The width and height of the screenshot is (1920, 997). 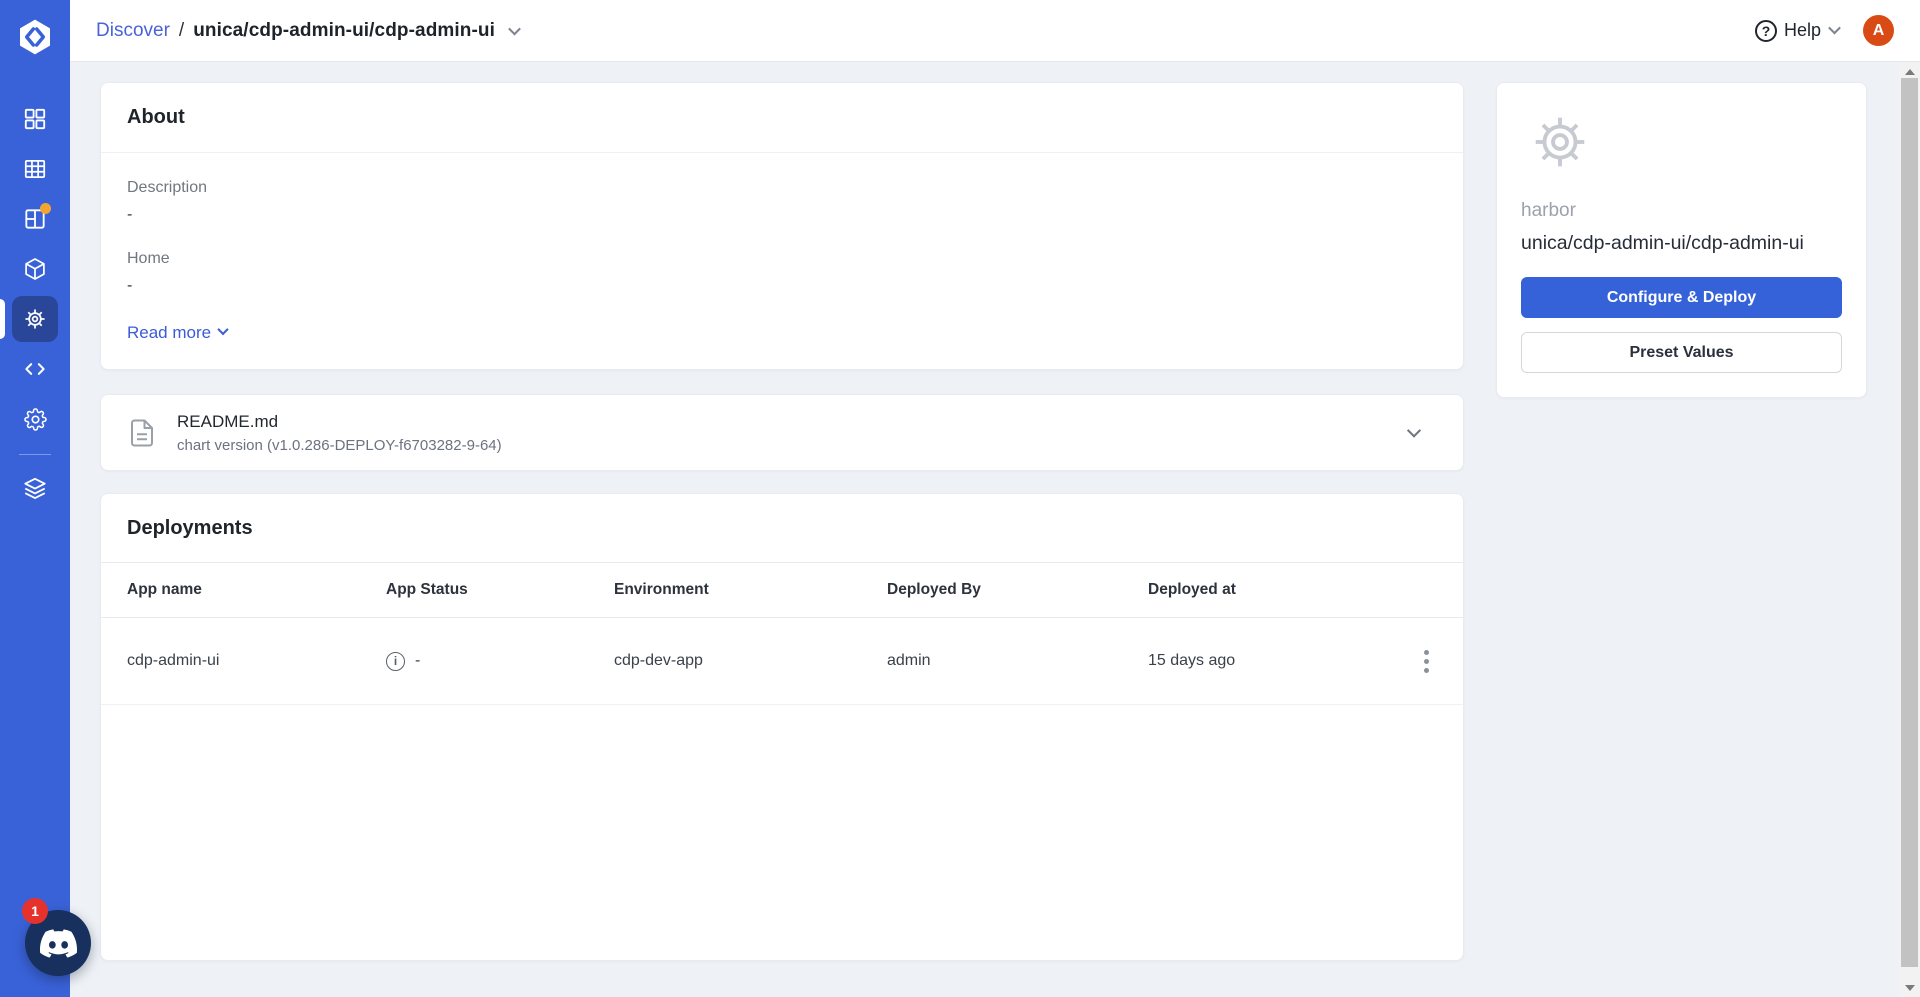 I want to click on sidebar-item-applications, so click(x=35, y=119).